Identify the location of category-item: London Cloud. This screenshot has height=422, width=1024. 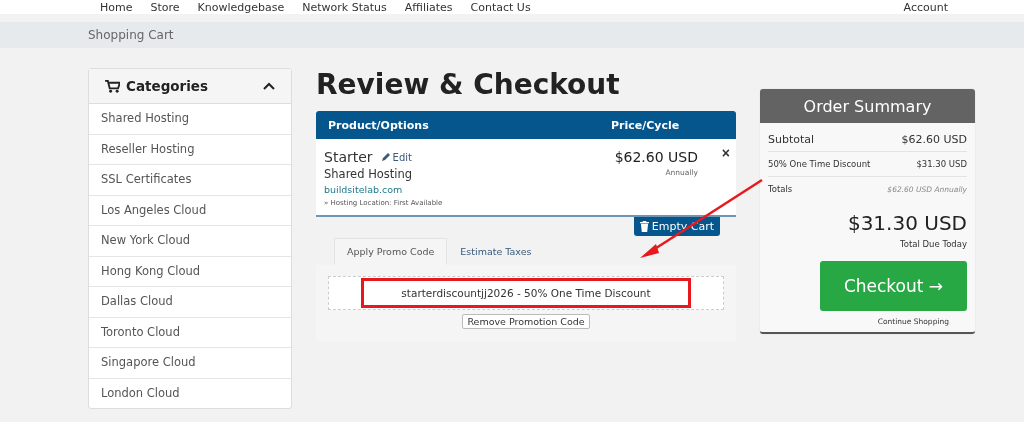
(190, 393).